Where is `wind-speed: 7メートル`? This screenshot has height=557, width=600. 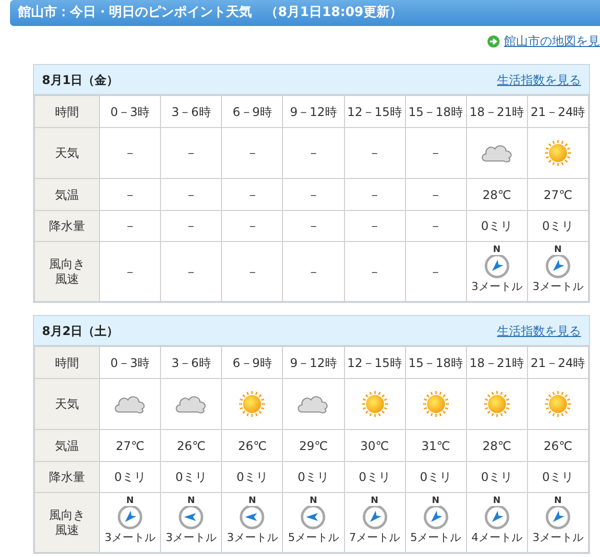 wind-speed: 7メートル is located at coordinates (374, 538).